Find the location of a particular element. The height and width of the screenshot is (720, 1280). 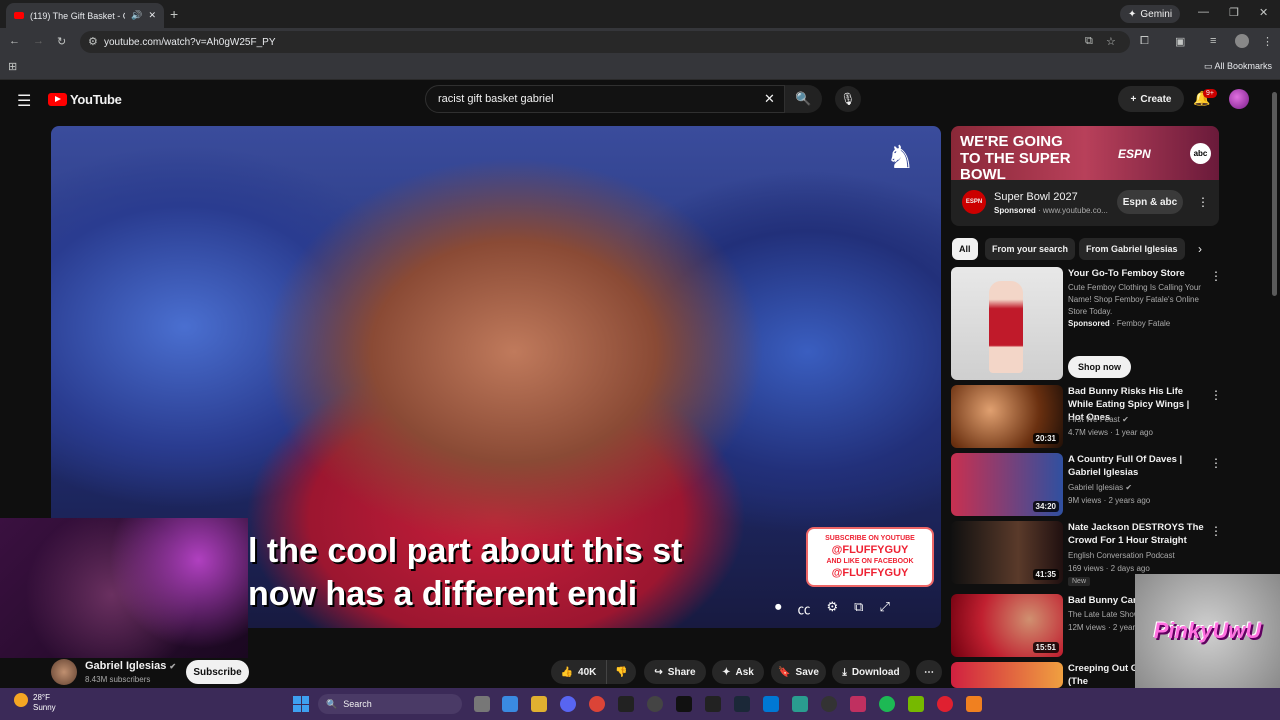

reload-icon: ↻ is located at coordinates (61, 41).